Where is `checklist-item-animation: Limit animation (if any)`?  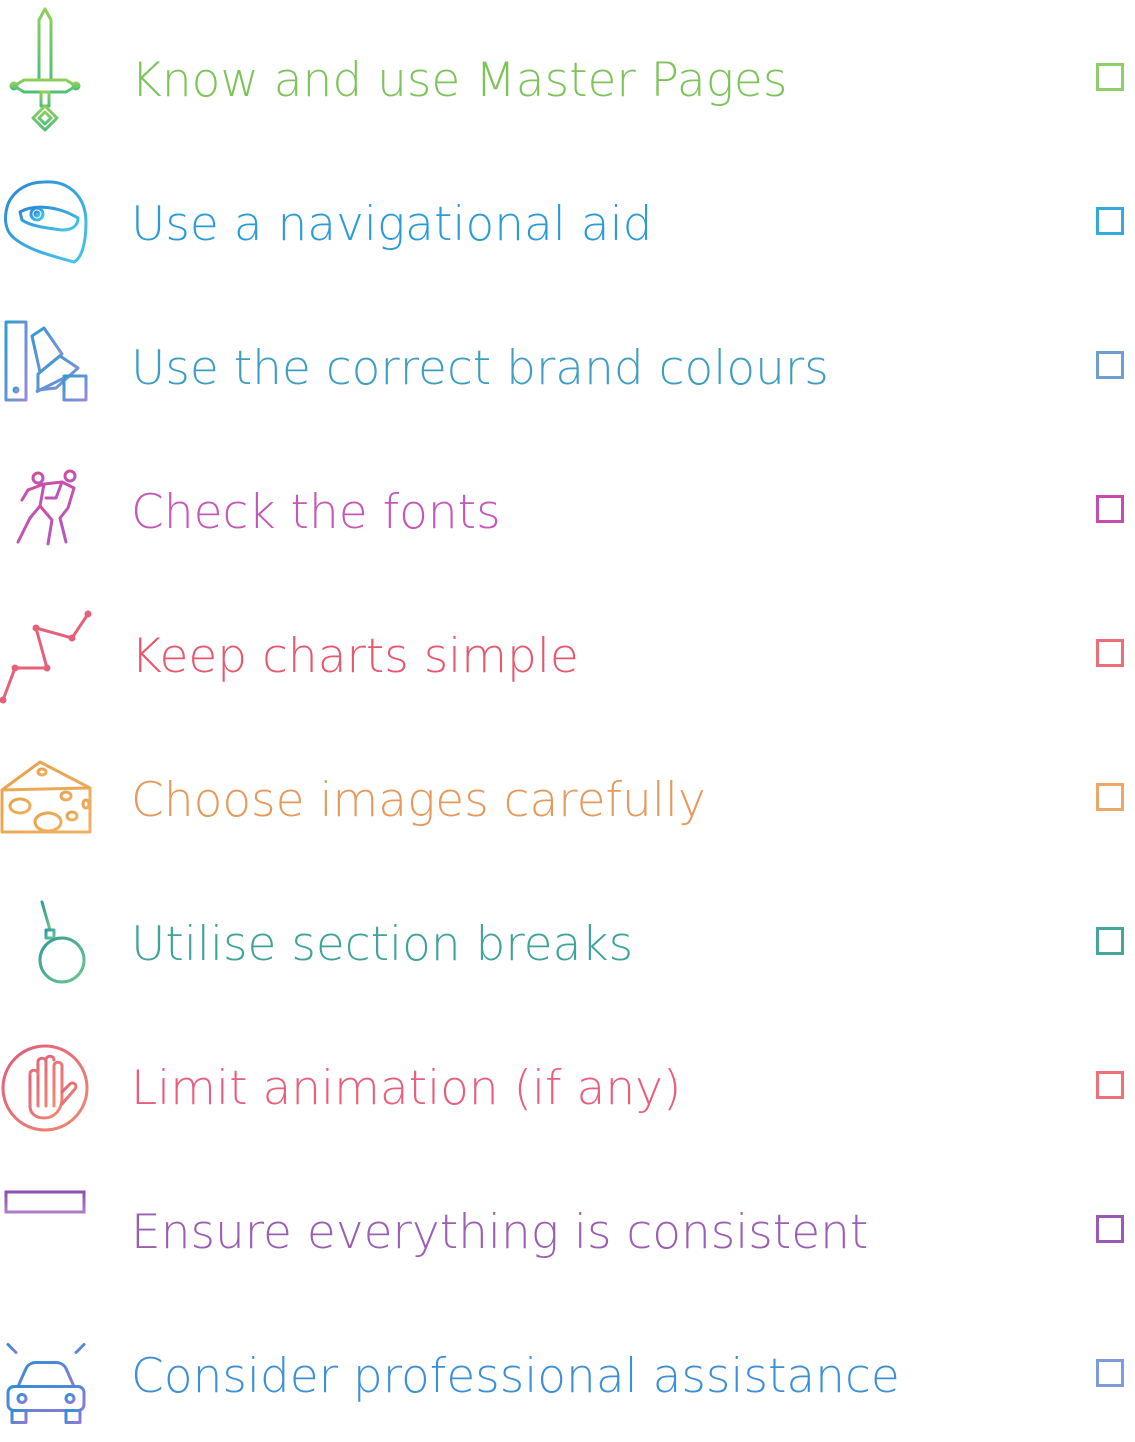
checklist-item-animation: Limit animation (if any) is located at coordinates (567, 1084).